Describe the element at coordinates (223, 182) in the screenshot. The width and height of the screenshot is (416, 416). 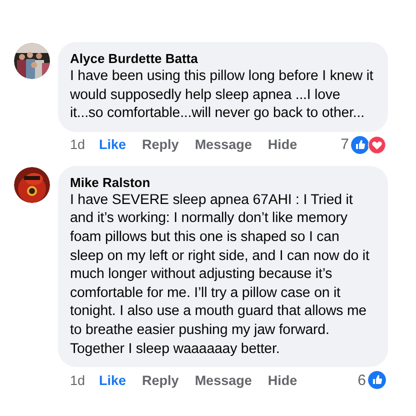
I see `author-name: Mike Ralston` at that location.